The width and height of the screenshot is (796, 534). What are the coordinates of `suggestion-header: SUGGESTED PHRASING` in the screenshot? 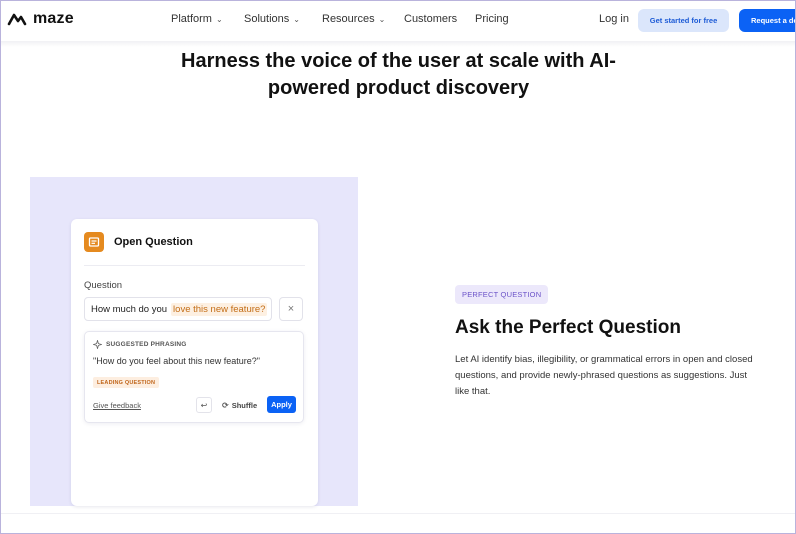 It's located at (140, 344).